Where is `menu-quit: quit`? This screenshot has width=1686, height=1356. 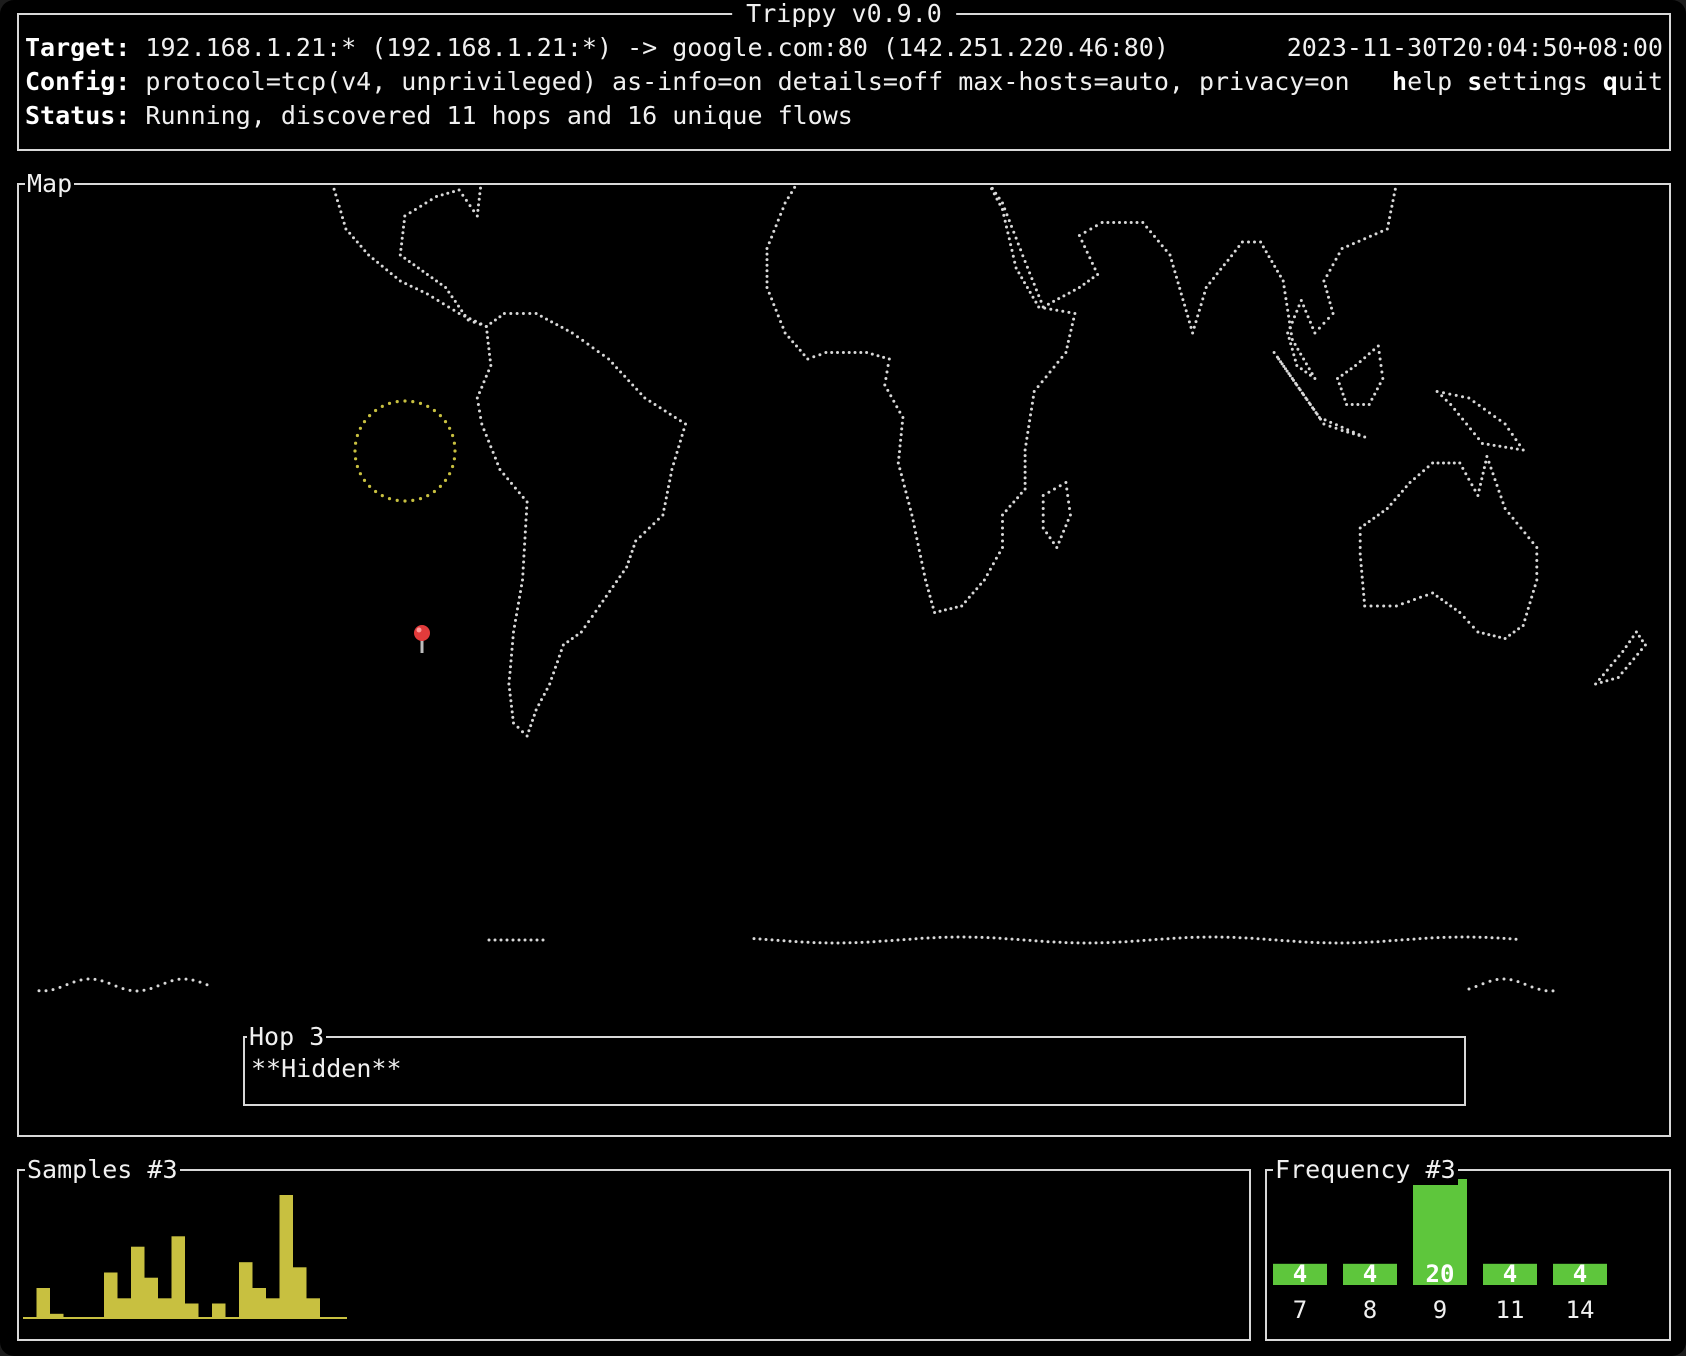
menu-quit: quit is located at coordinates (1633, 81).